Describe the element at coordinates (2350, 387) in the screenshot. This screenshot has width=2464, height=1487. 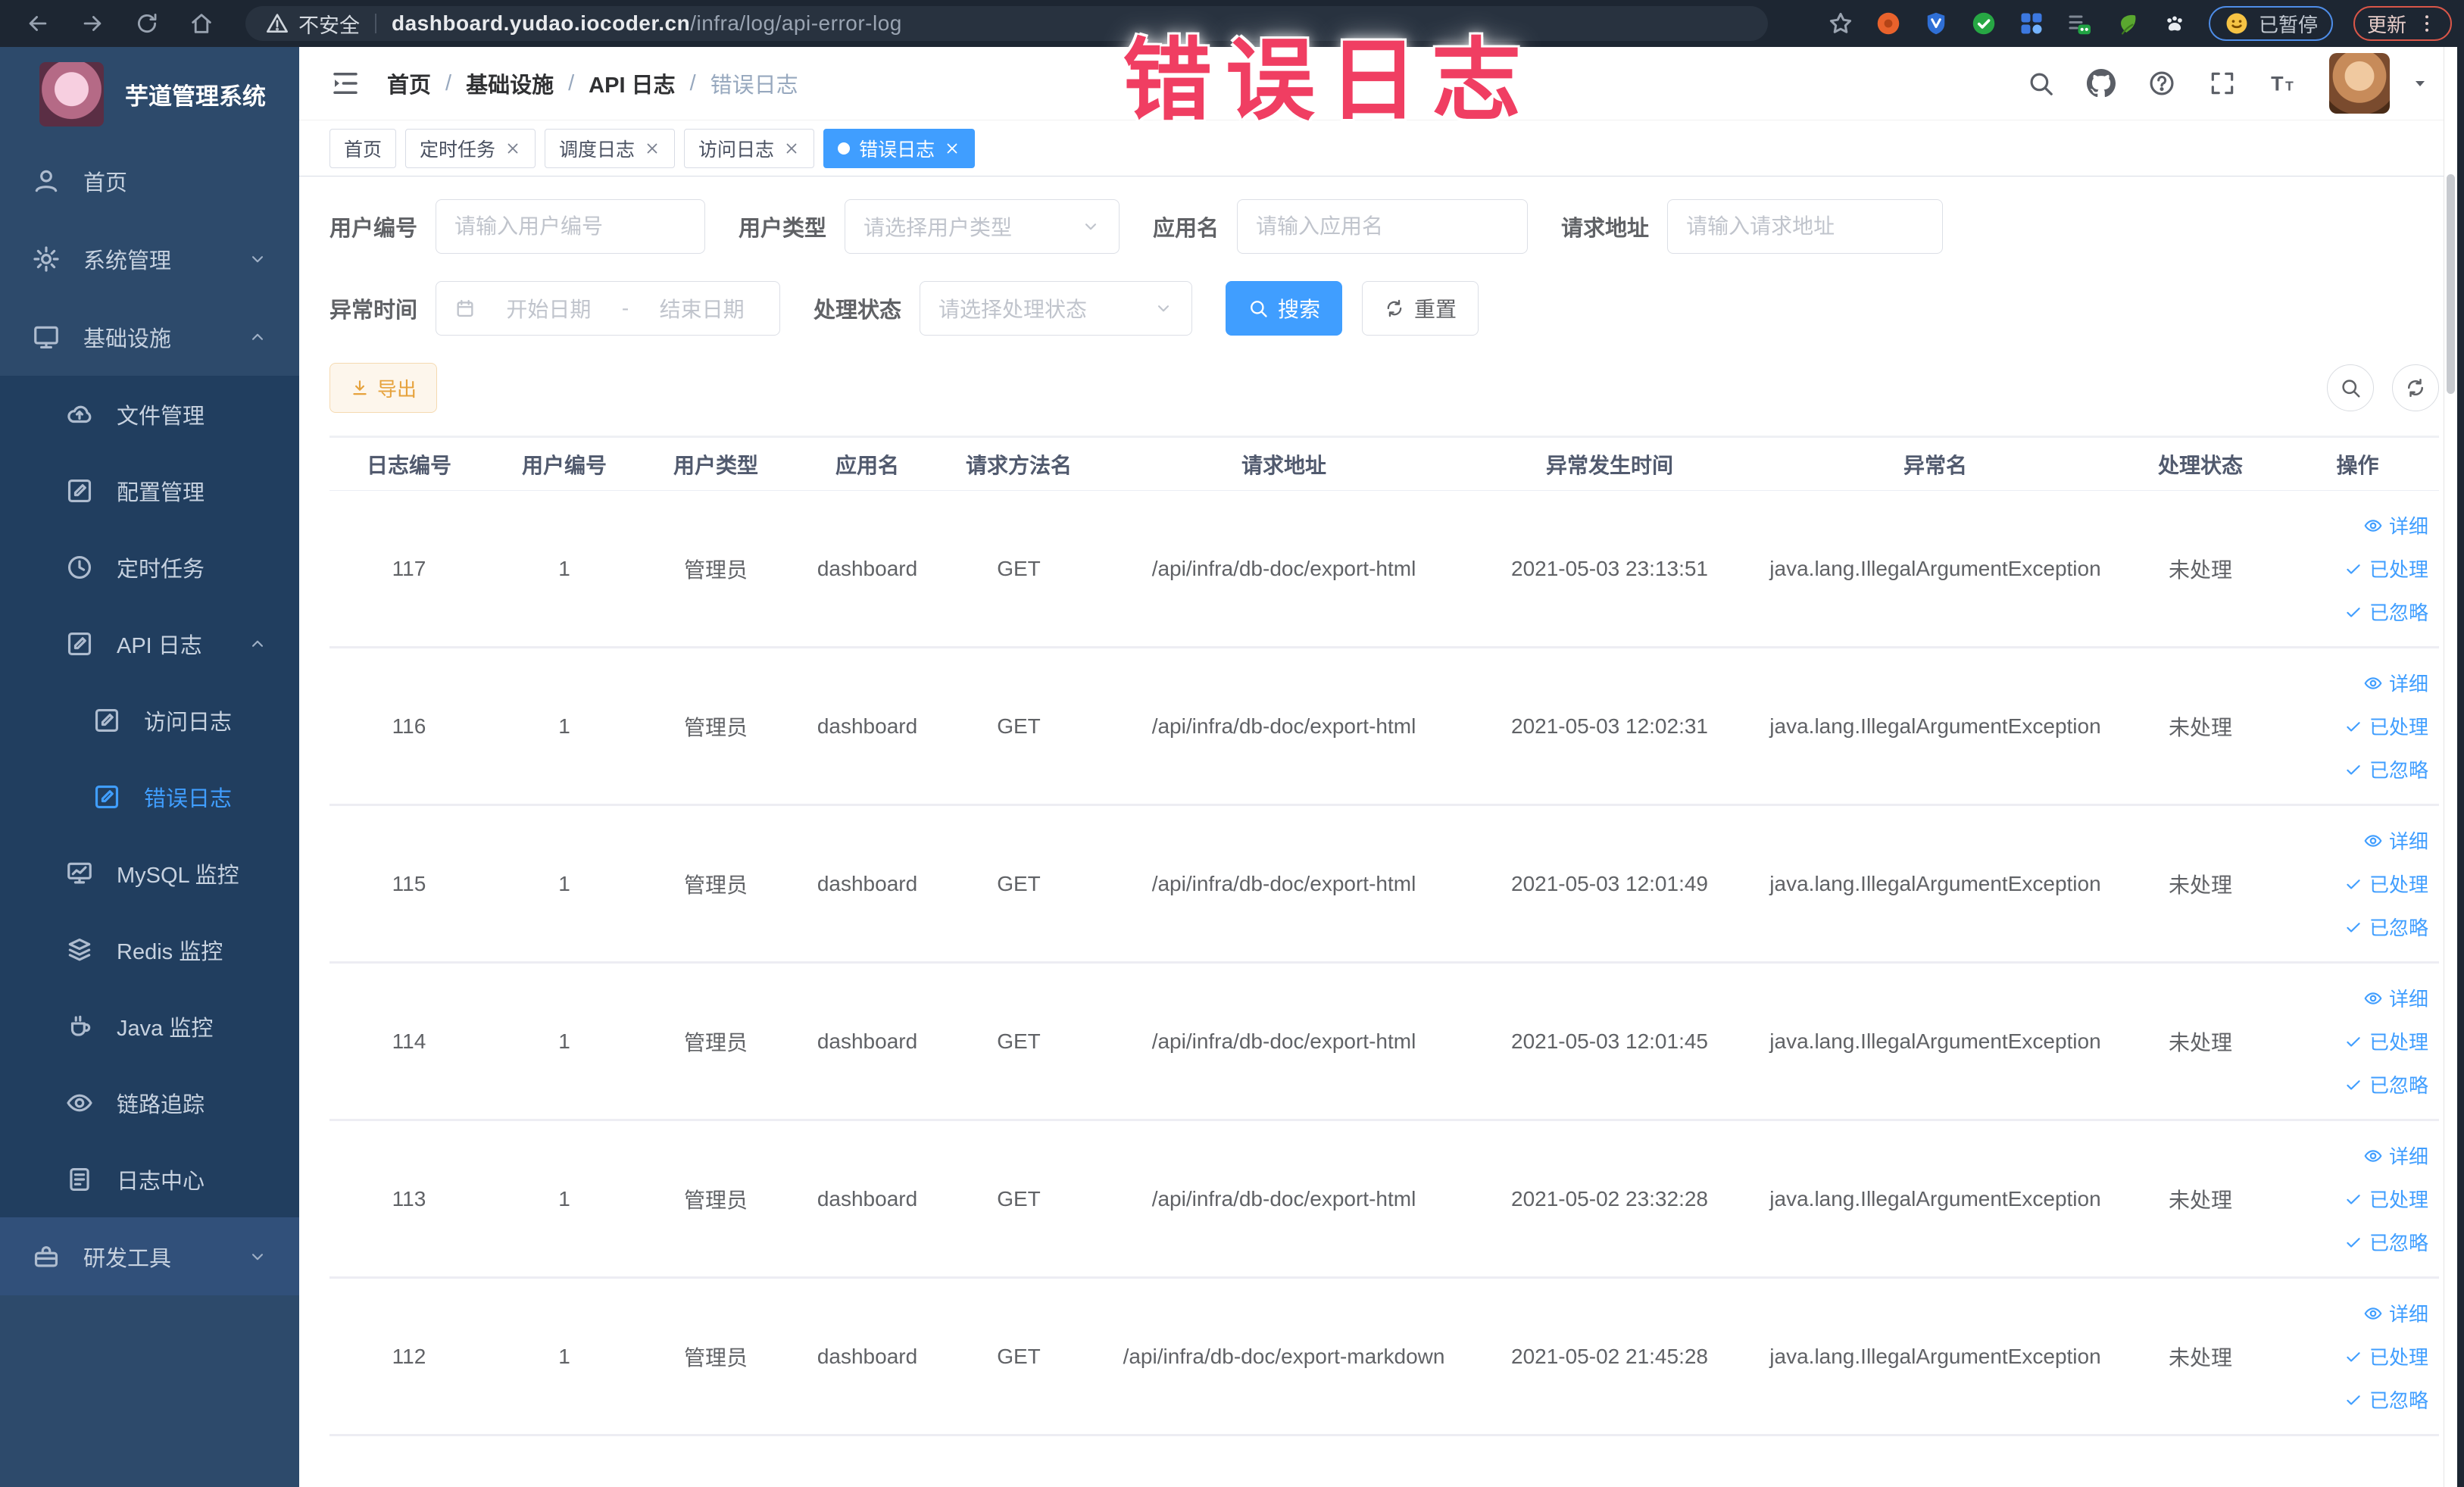
I see `toggle-search-button` at that location.